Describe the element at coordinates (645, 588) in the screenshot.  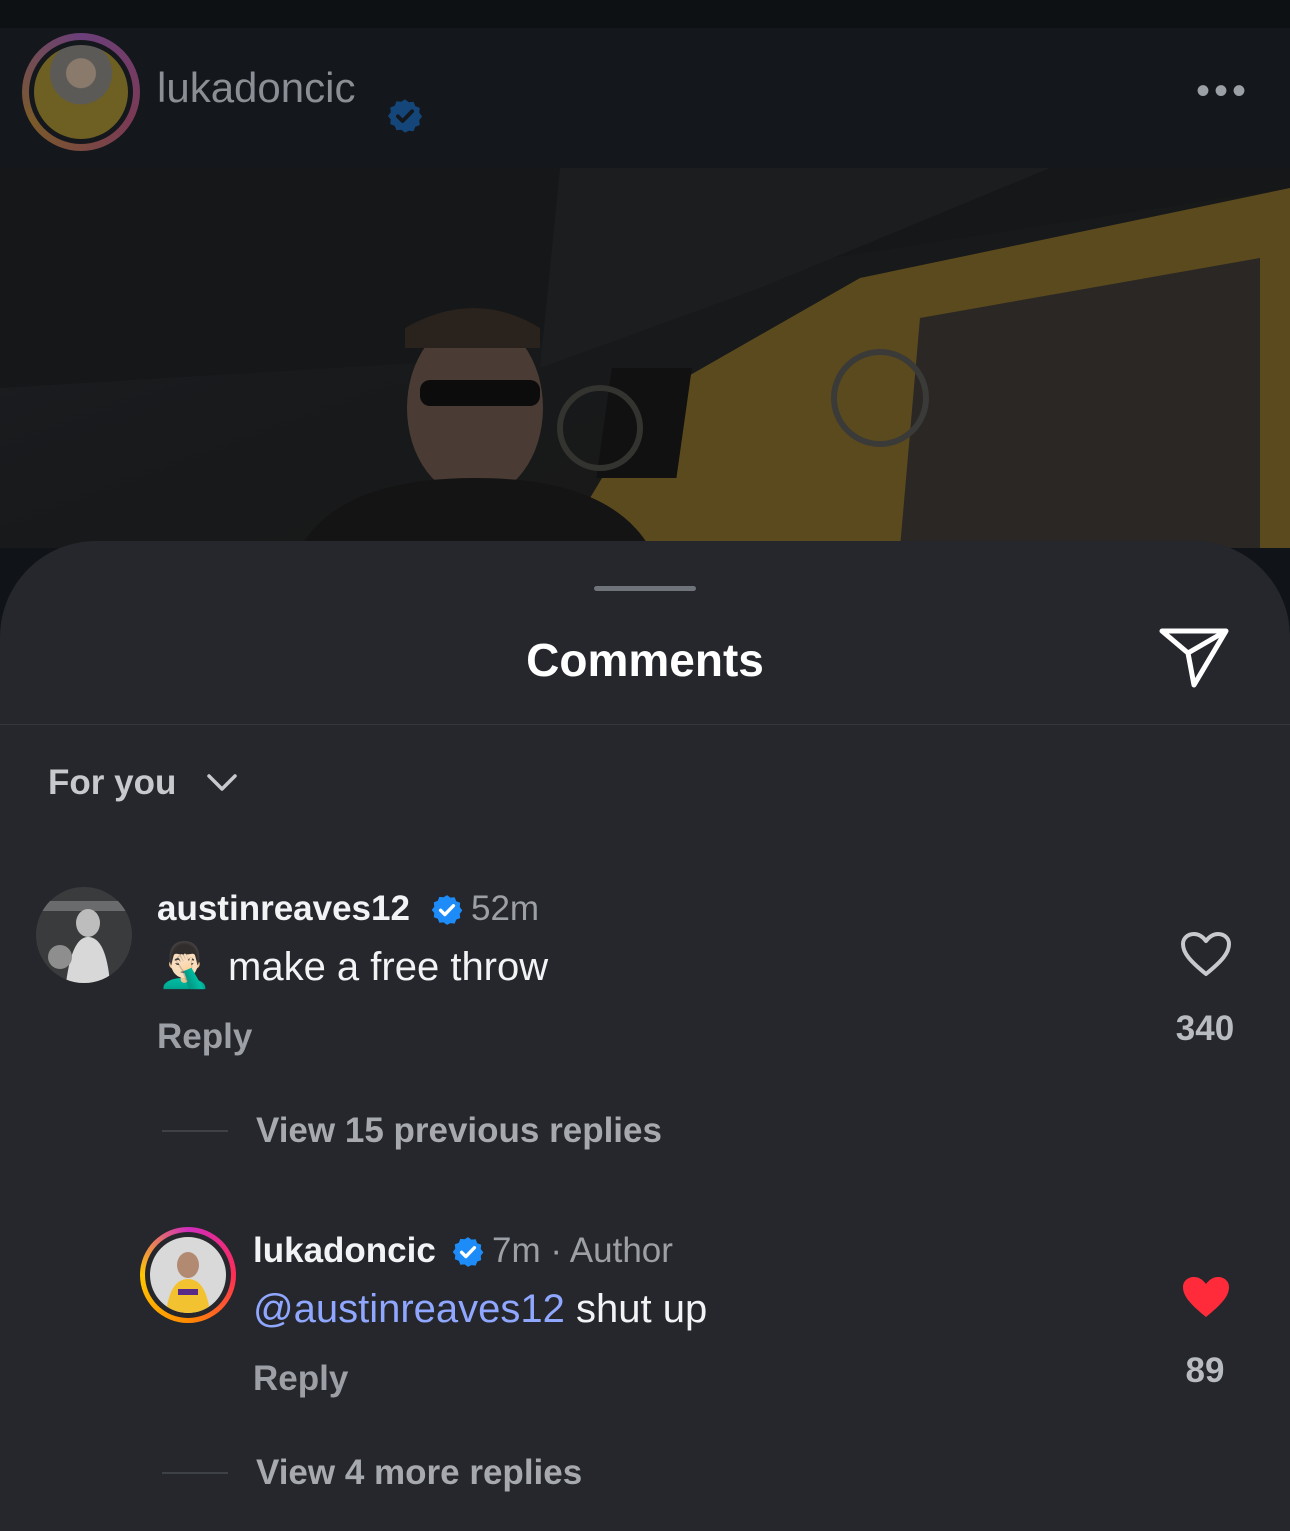
I see `sheet-drag-handle` at that location.